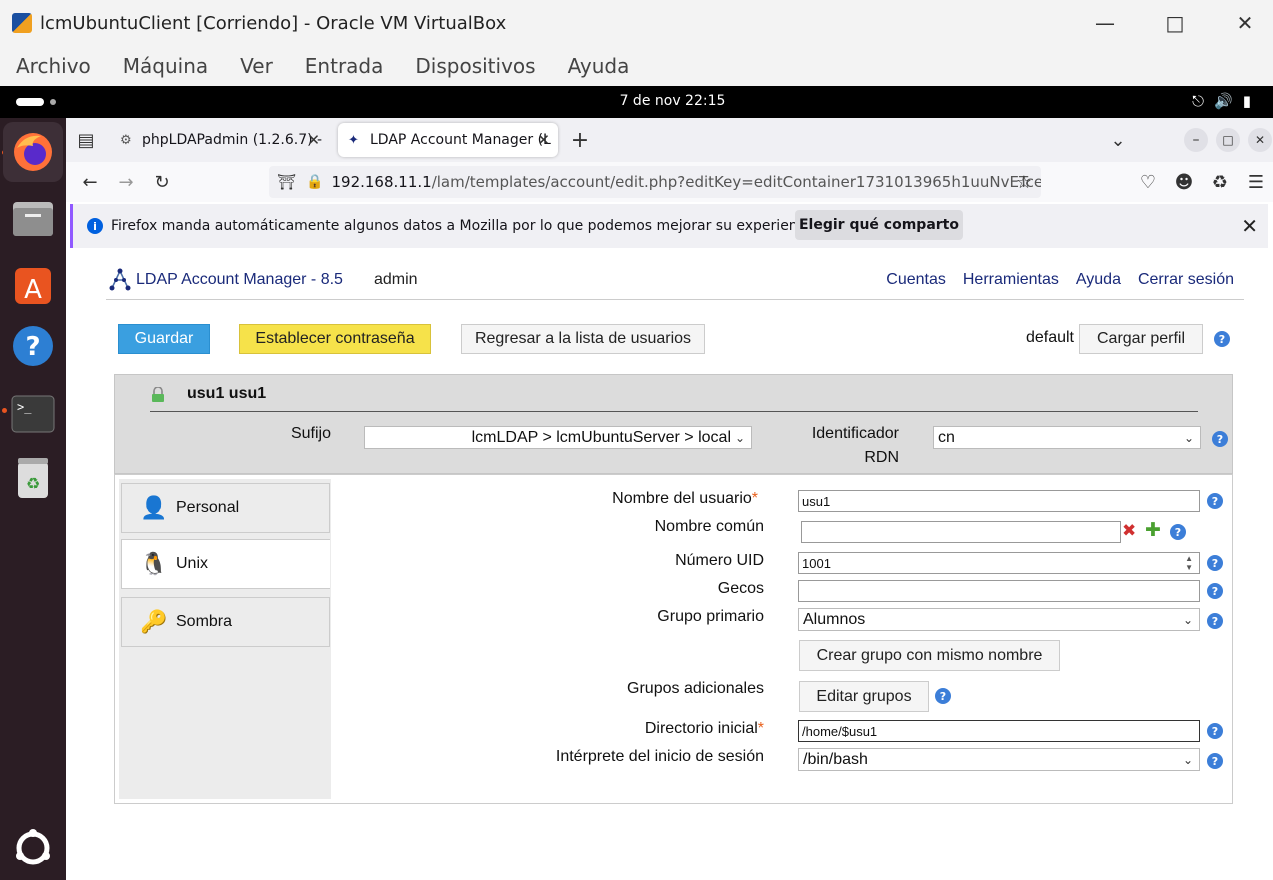  Describe the element at coordinates (558, 437) in the screenshot. I see `suffix-select: lcmLDAP > lcmUbuntuServer > local ⌄` at that location.